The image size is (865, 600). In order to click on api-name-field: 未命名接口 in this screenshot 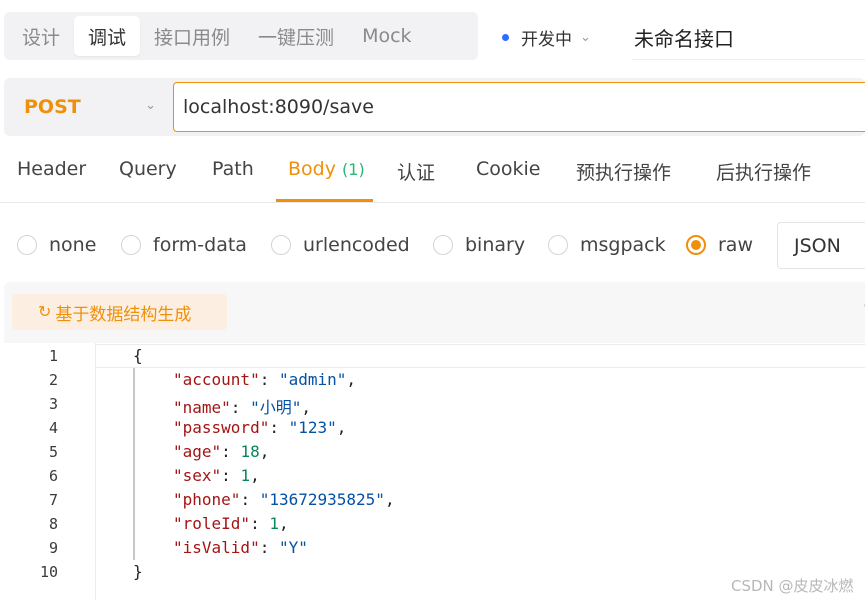, I will do `click(748, 38)`.